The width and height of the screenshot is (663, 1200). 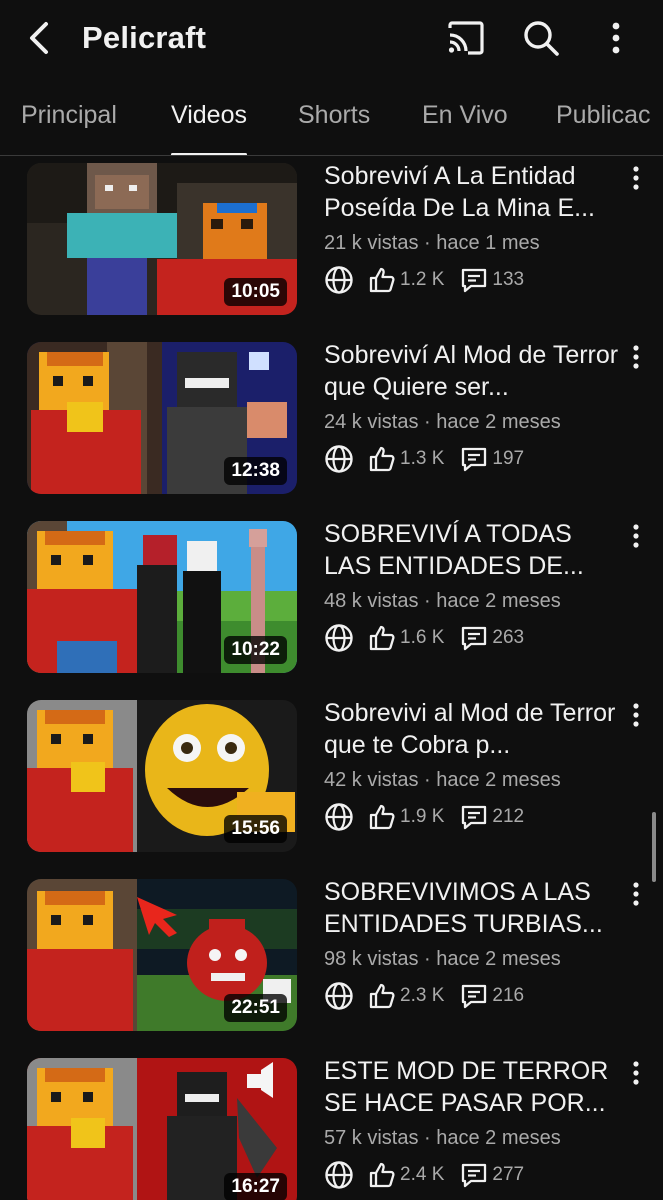 What do you see at coordinates (255, 292) in the screenshot?
I see `video-duration: 10:05` at bounding box center [255, 292].